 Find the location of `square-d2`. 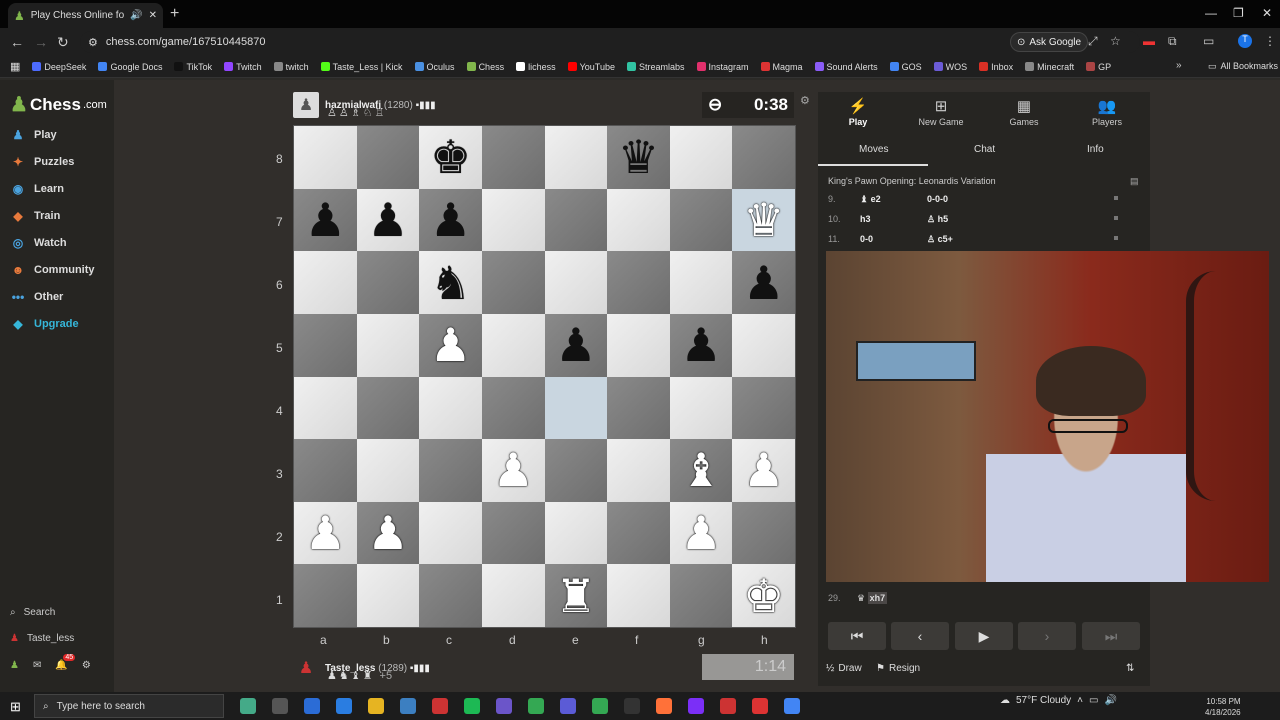

square-d2 is located at coordinates (513, 533).